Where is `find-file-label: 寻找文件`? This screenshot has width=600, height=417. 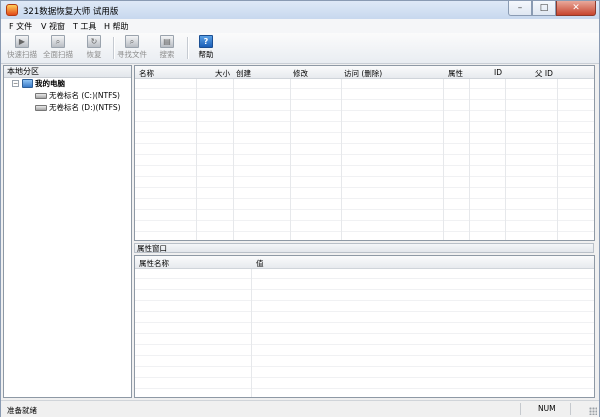 find-file-label: 寻找文件 is located at coordinates (132, 54).